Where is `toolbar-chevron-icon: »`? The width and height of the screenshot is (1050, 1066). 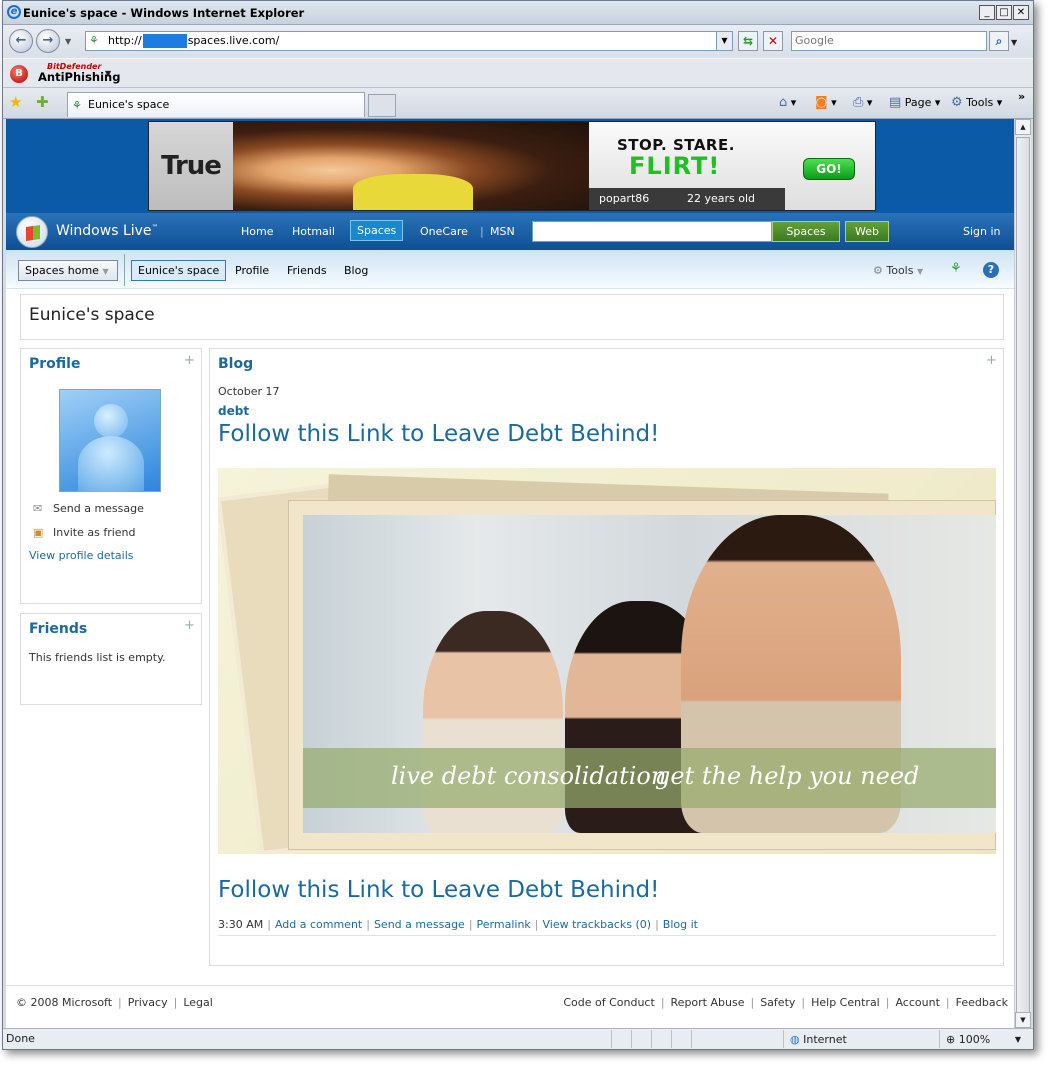
toolbar-chevron-icon: » is located at coordinates (1021, 96).